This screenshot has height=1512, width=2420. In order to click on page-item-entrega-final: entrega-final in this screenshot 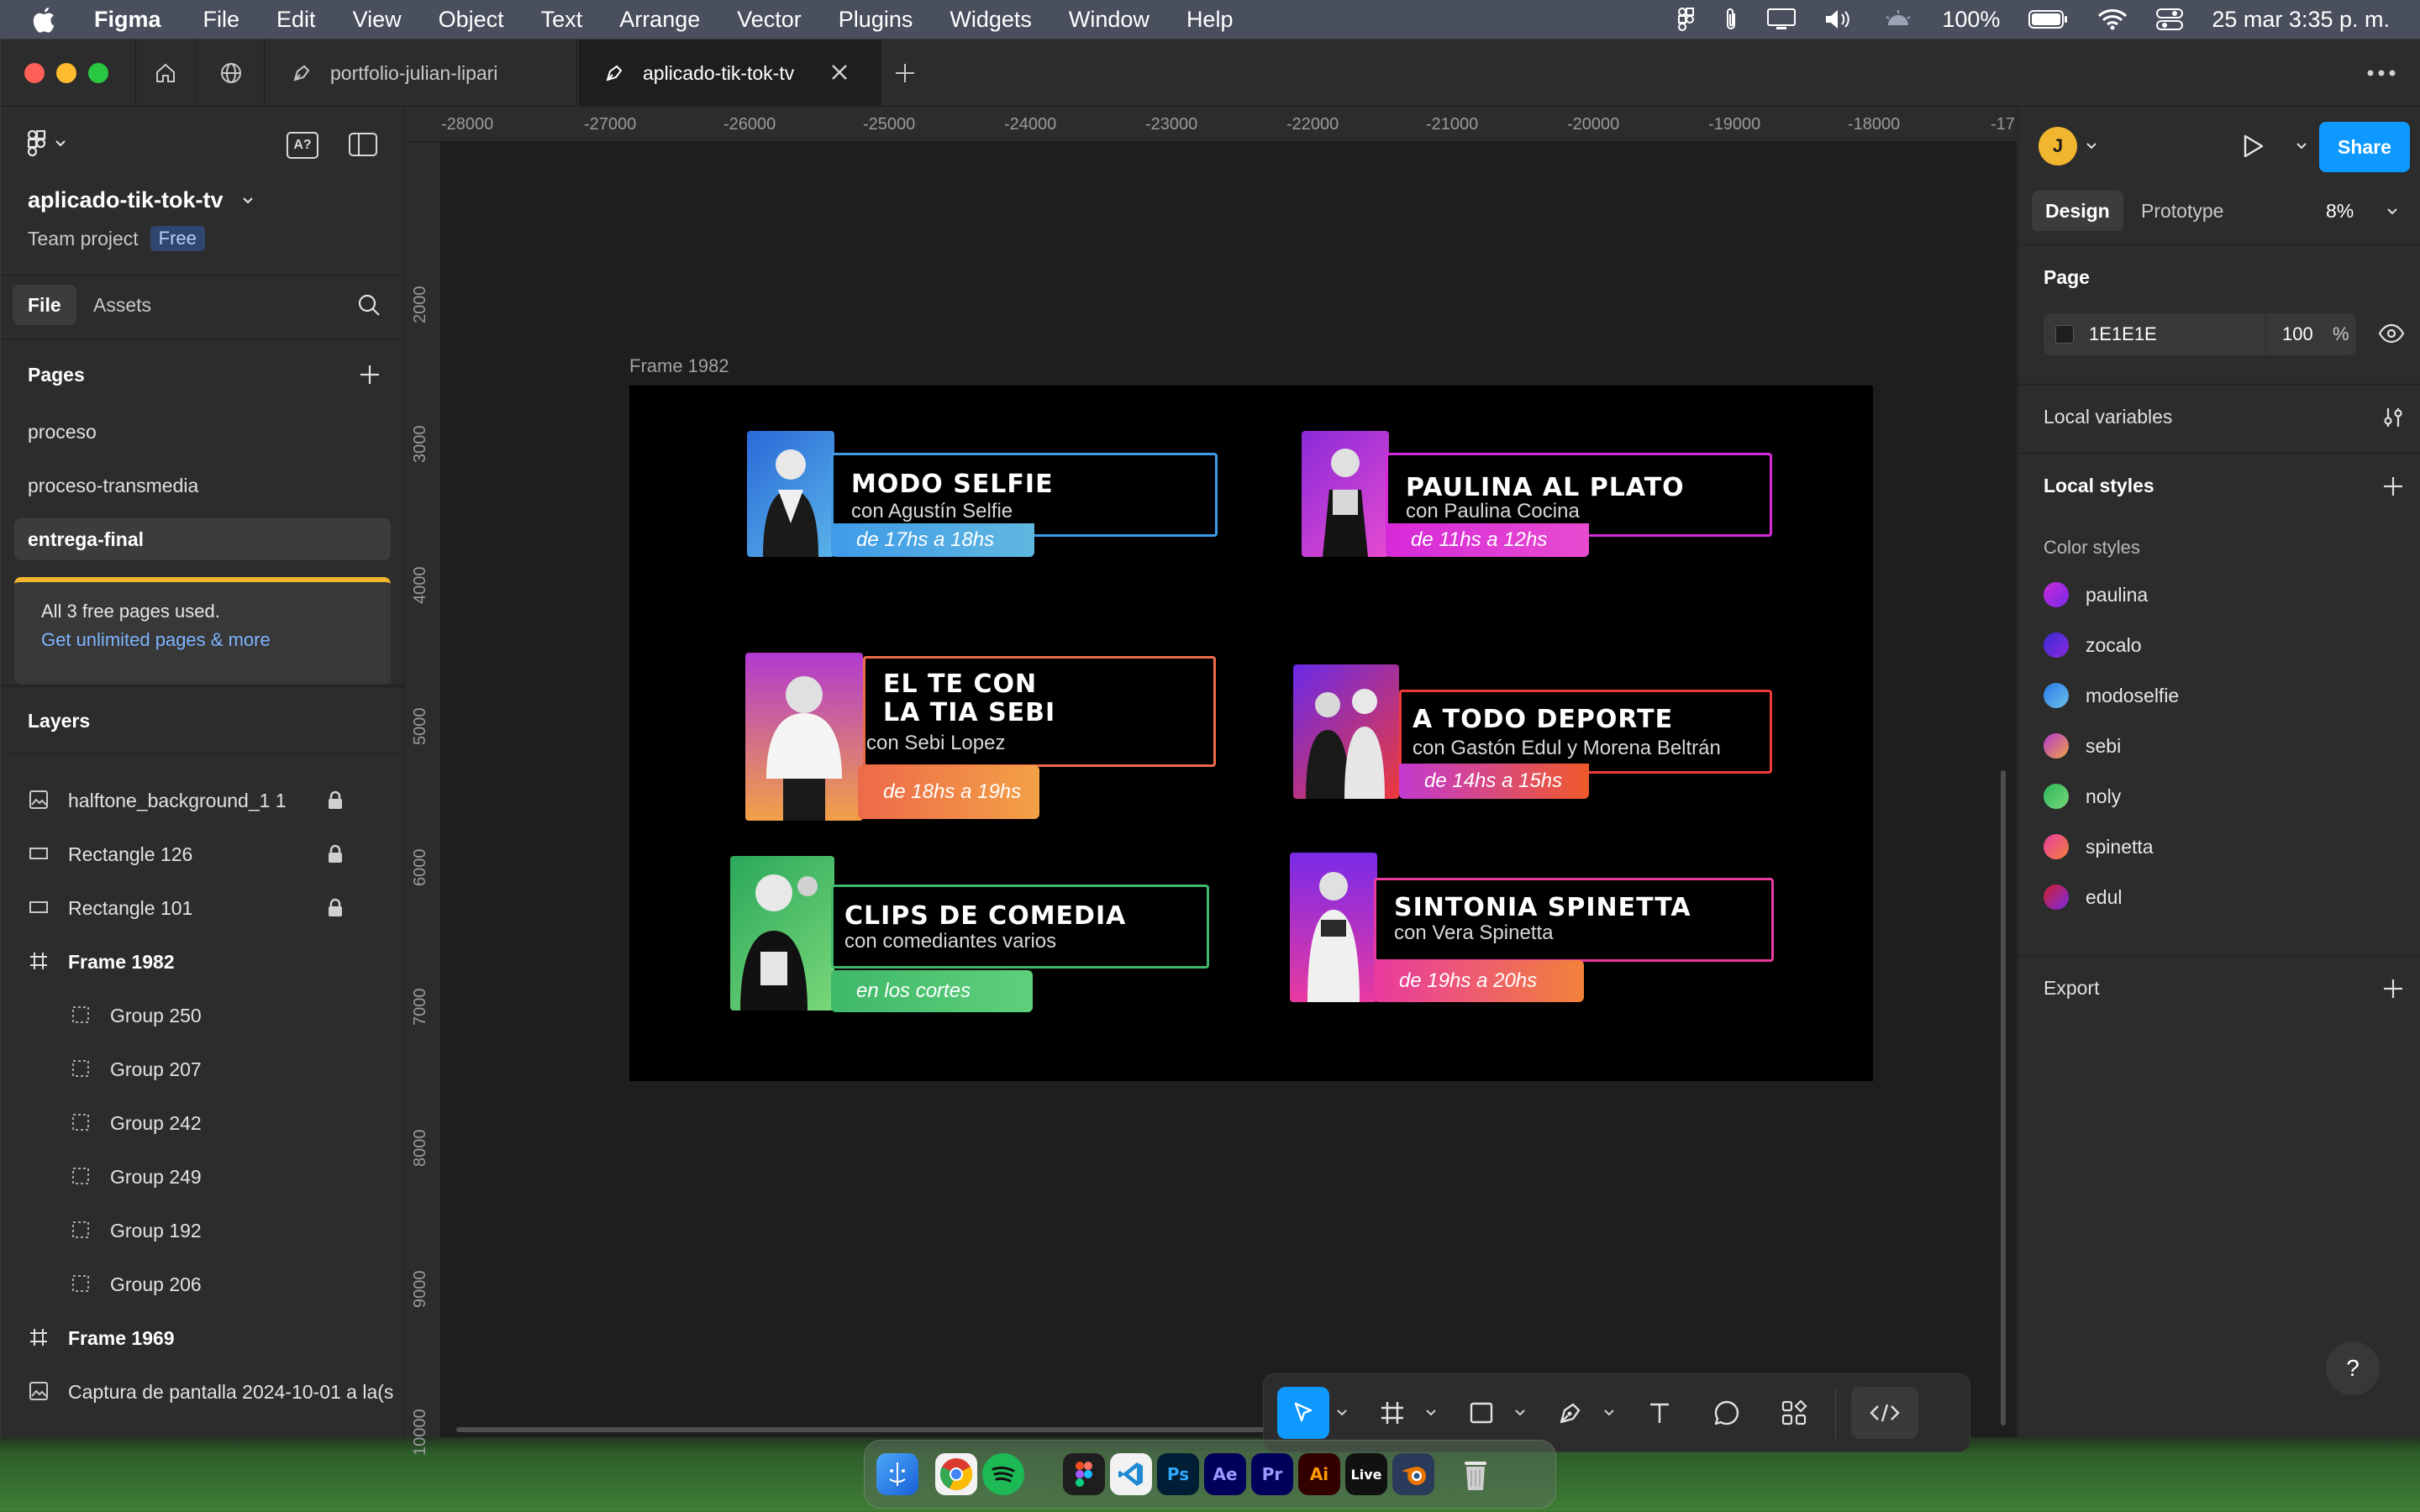, I will do `click(202, 539)`.